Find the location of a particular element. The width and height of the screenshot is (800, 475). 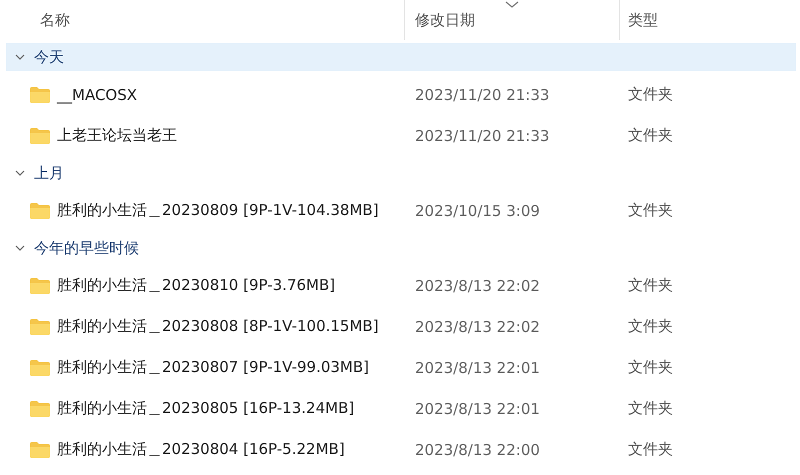

modified-date: 2023/8/13 22:00 is located at coordinates (477, 449).